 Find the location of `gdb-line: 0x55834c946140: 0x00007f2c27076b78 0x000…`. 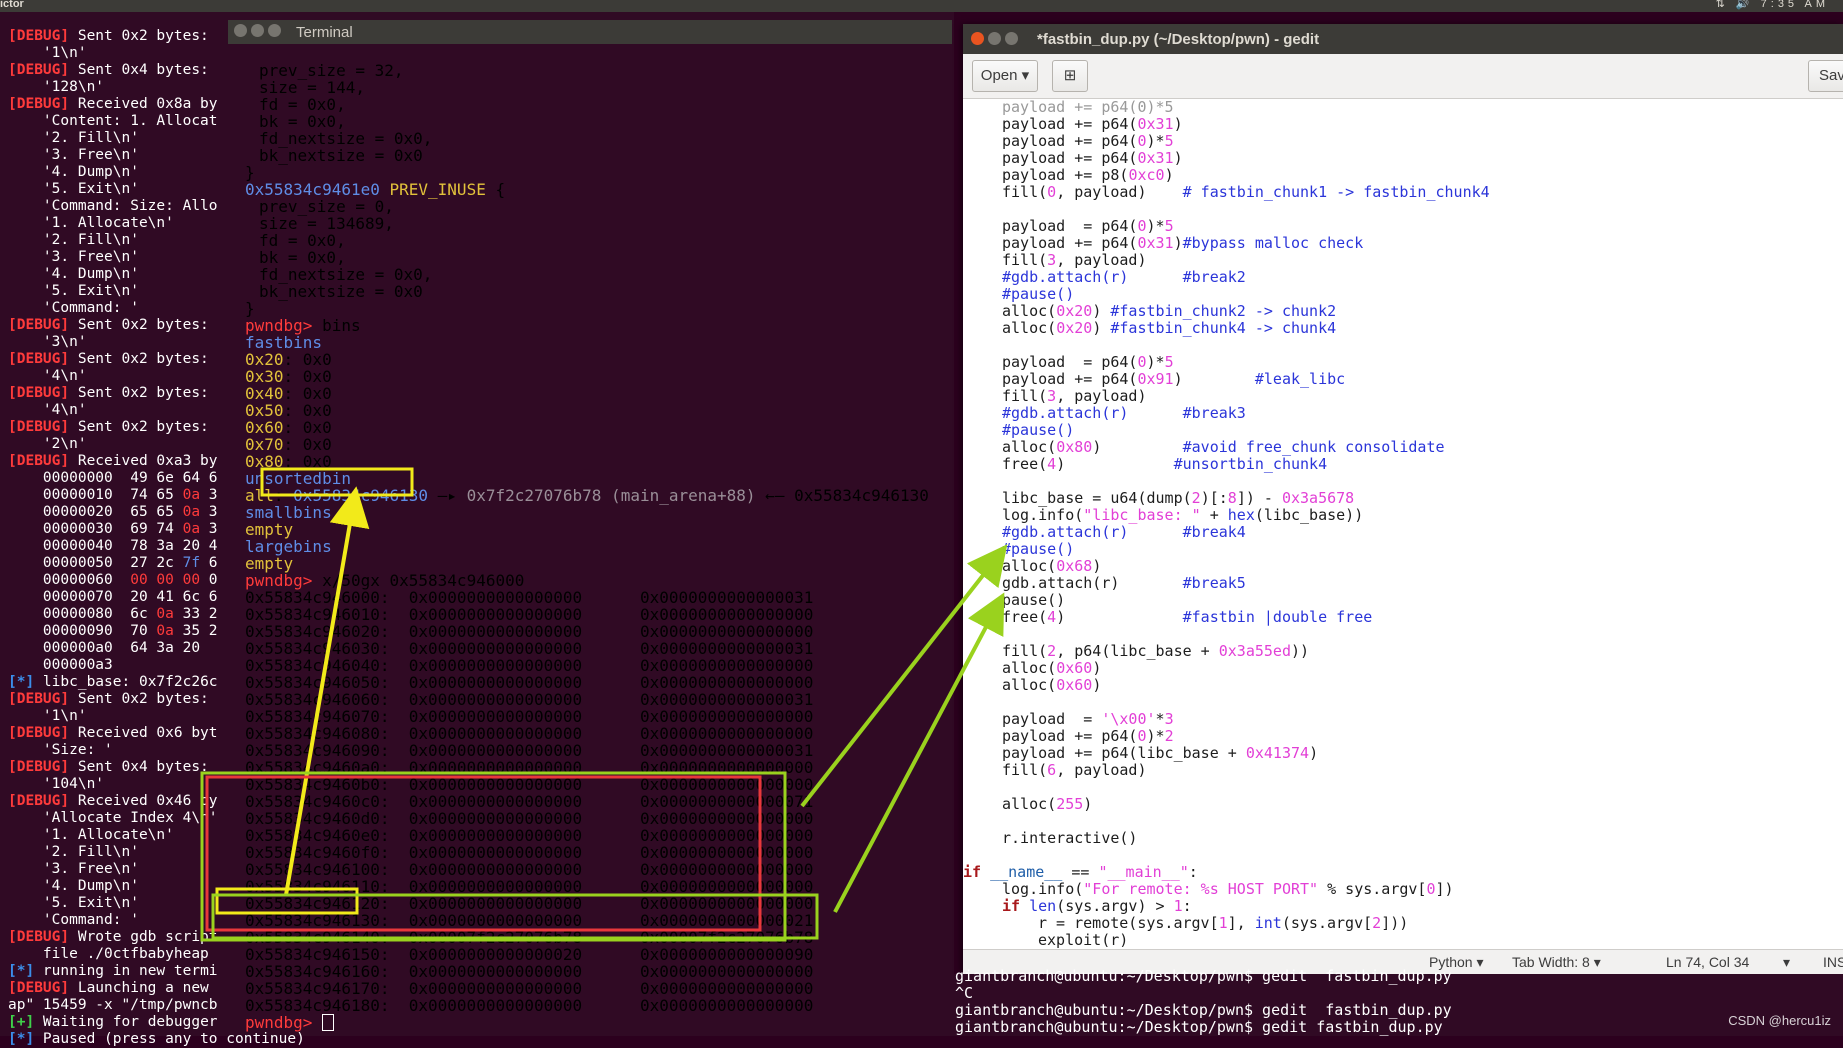

gdb-line: 0x55834c946140: 0x00007f2c27076b78 0x000… is located at coordinates (529, 937).